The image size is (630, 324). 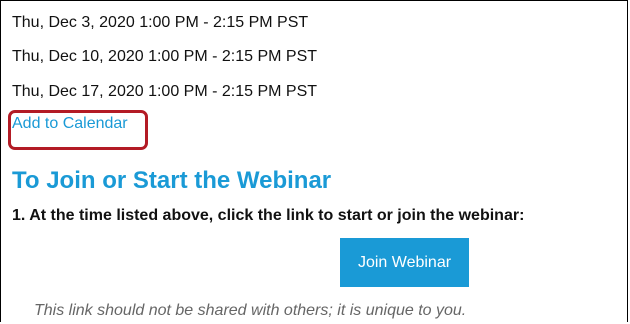 I want to click on session-date-1: Thu, Dec 3, 2020 1:00 PM - 2:15 PM PST, so click(x=160, y=22).